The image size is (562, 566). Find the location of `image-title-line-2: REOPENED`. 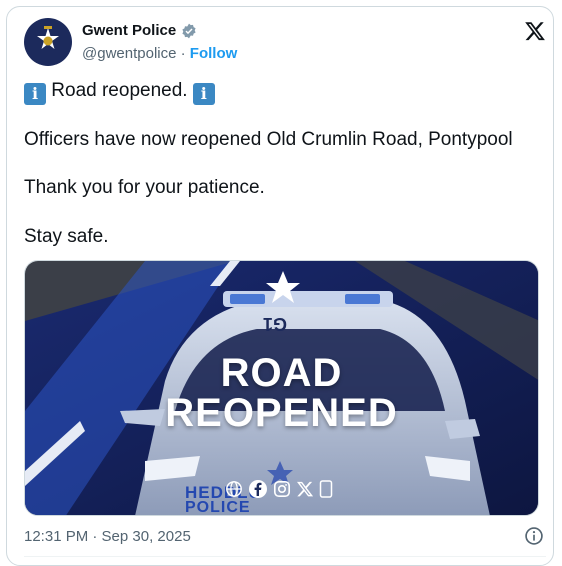

image-title-line-2: REOPENED is located at coordinates (281, 413).